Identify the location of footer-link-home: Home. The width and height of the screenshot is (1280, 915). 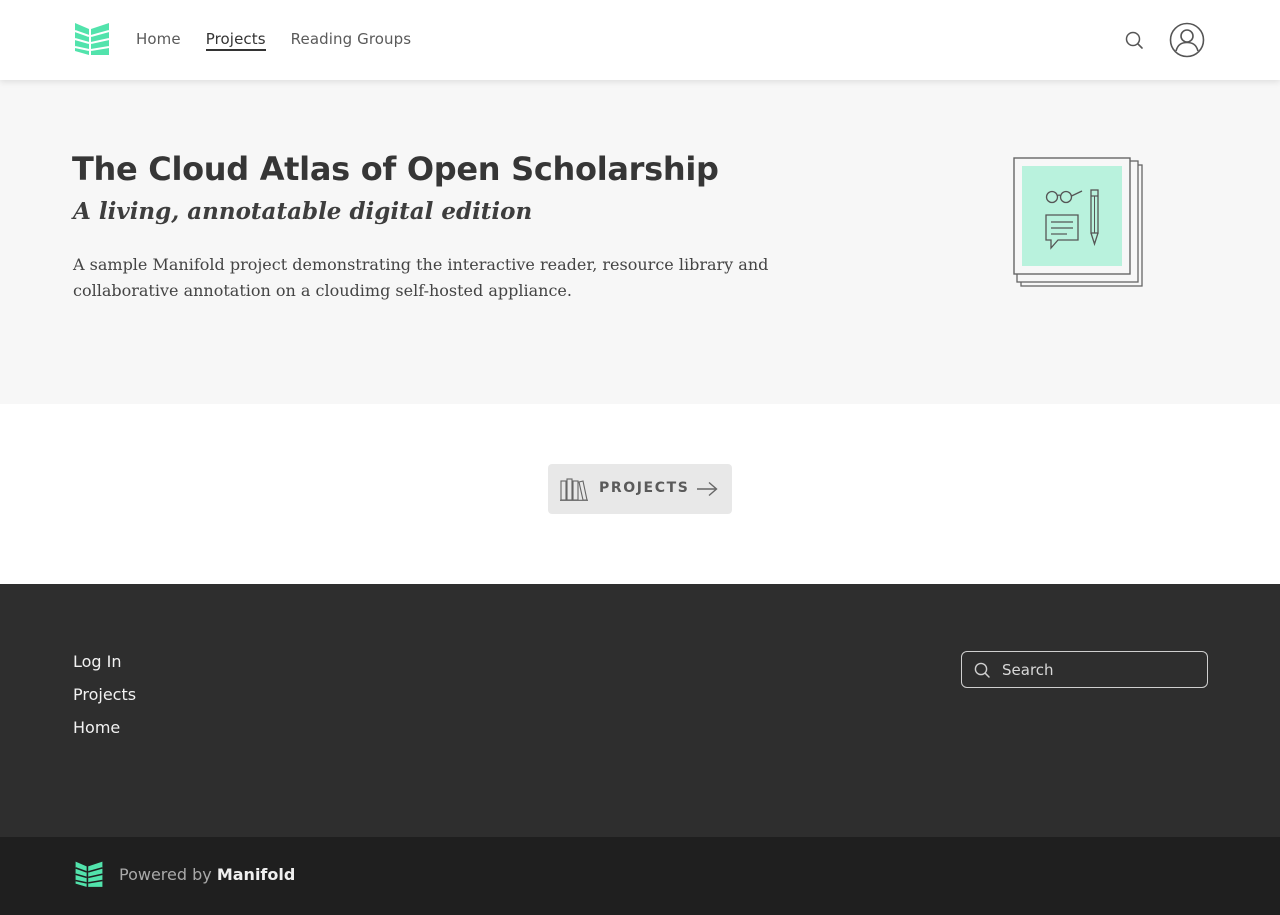
(96, 727).